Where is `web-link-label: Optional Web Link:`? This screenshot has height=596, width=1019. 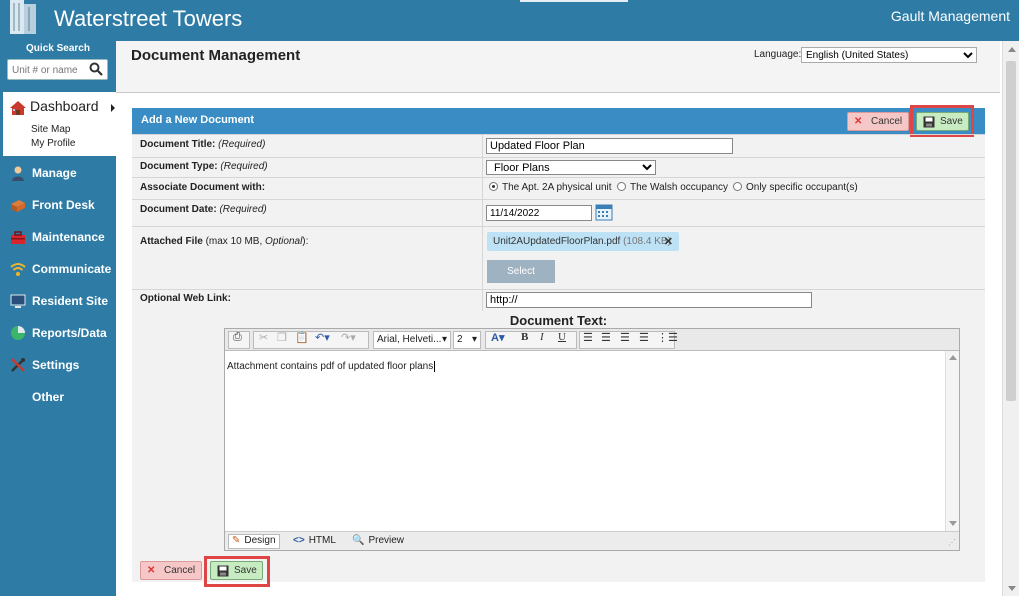
web-link-label: Optional Web Link: is located at coordinates (185, 298).